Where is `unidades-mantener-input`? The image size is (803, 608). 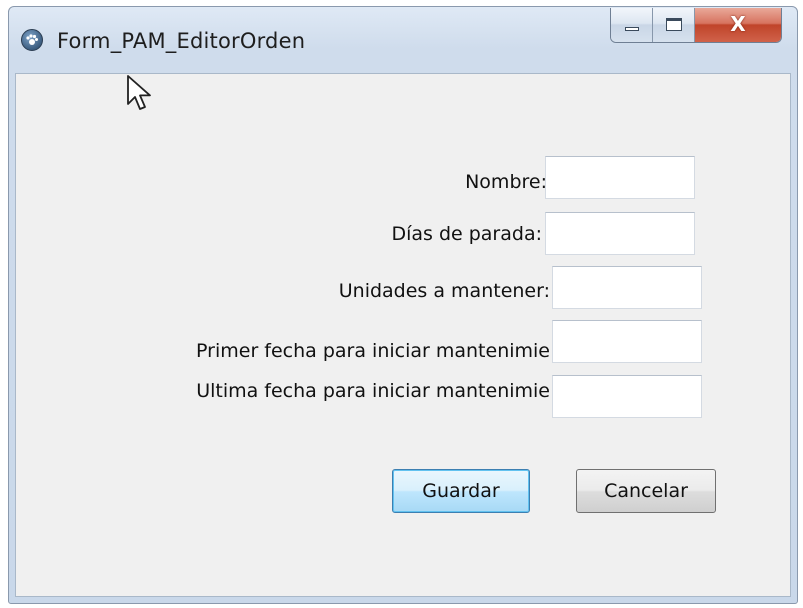 unidades-mantener-input is located at coordinates (627, 287).